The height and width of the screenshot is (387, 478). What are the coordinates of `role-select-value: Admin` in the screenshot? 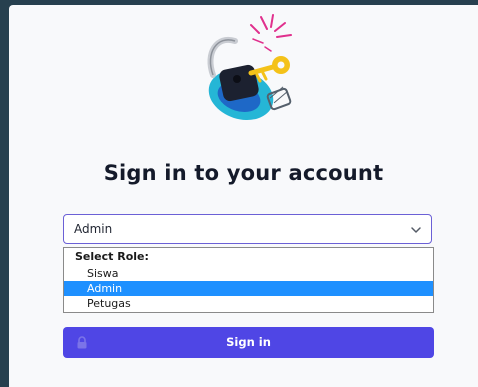 It's located at (93, 229).